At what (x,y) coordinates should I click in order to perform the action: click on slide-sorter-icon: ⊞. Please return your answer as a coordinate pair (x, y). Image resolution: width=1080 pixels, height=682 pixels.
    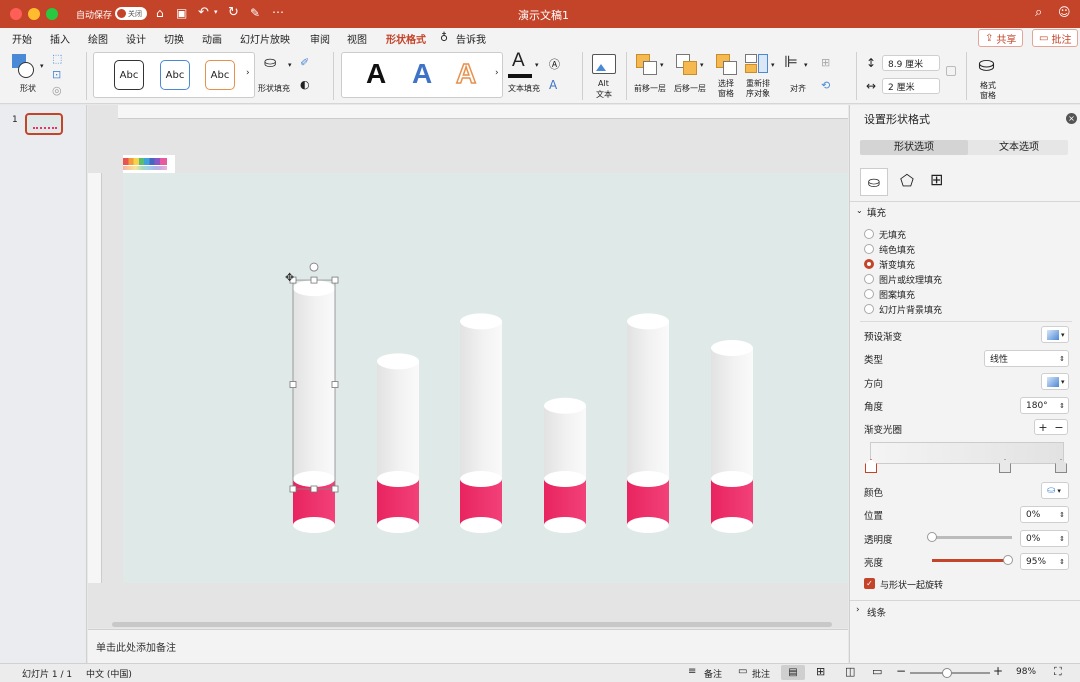
    Looking at the image, I should click on (820, 671).